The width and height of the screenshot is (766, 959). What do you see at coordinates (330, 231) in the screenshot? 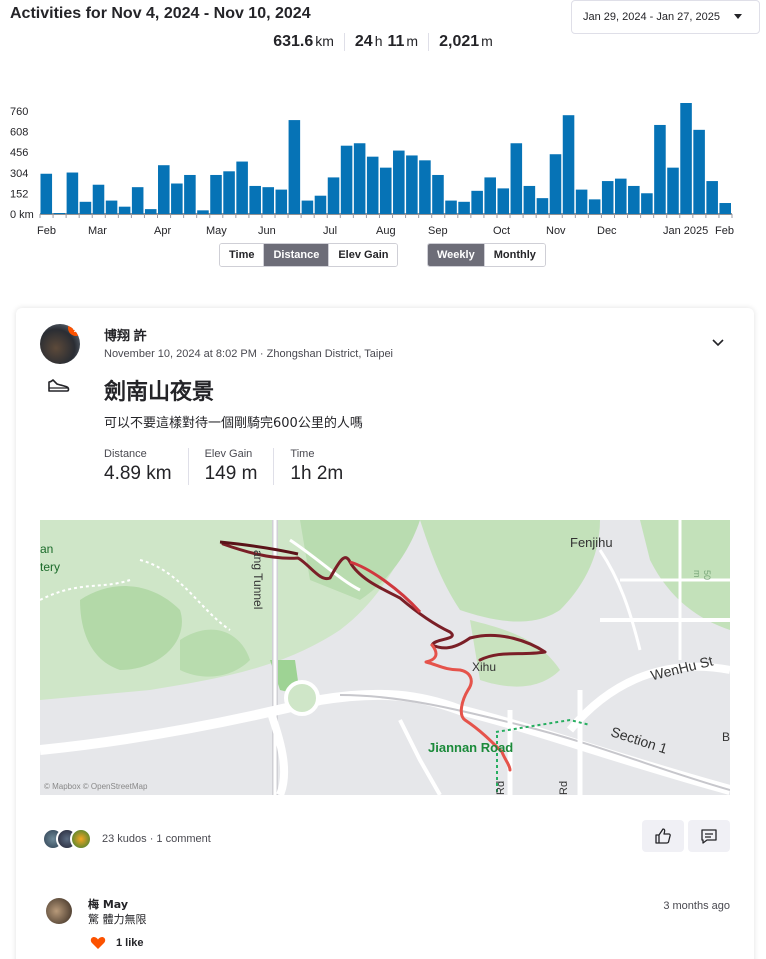
I see `x-tick-label: Jul` at bounding box center [330, 231].